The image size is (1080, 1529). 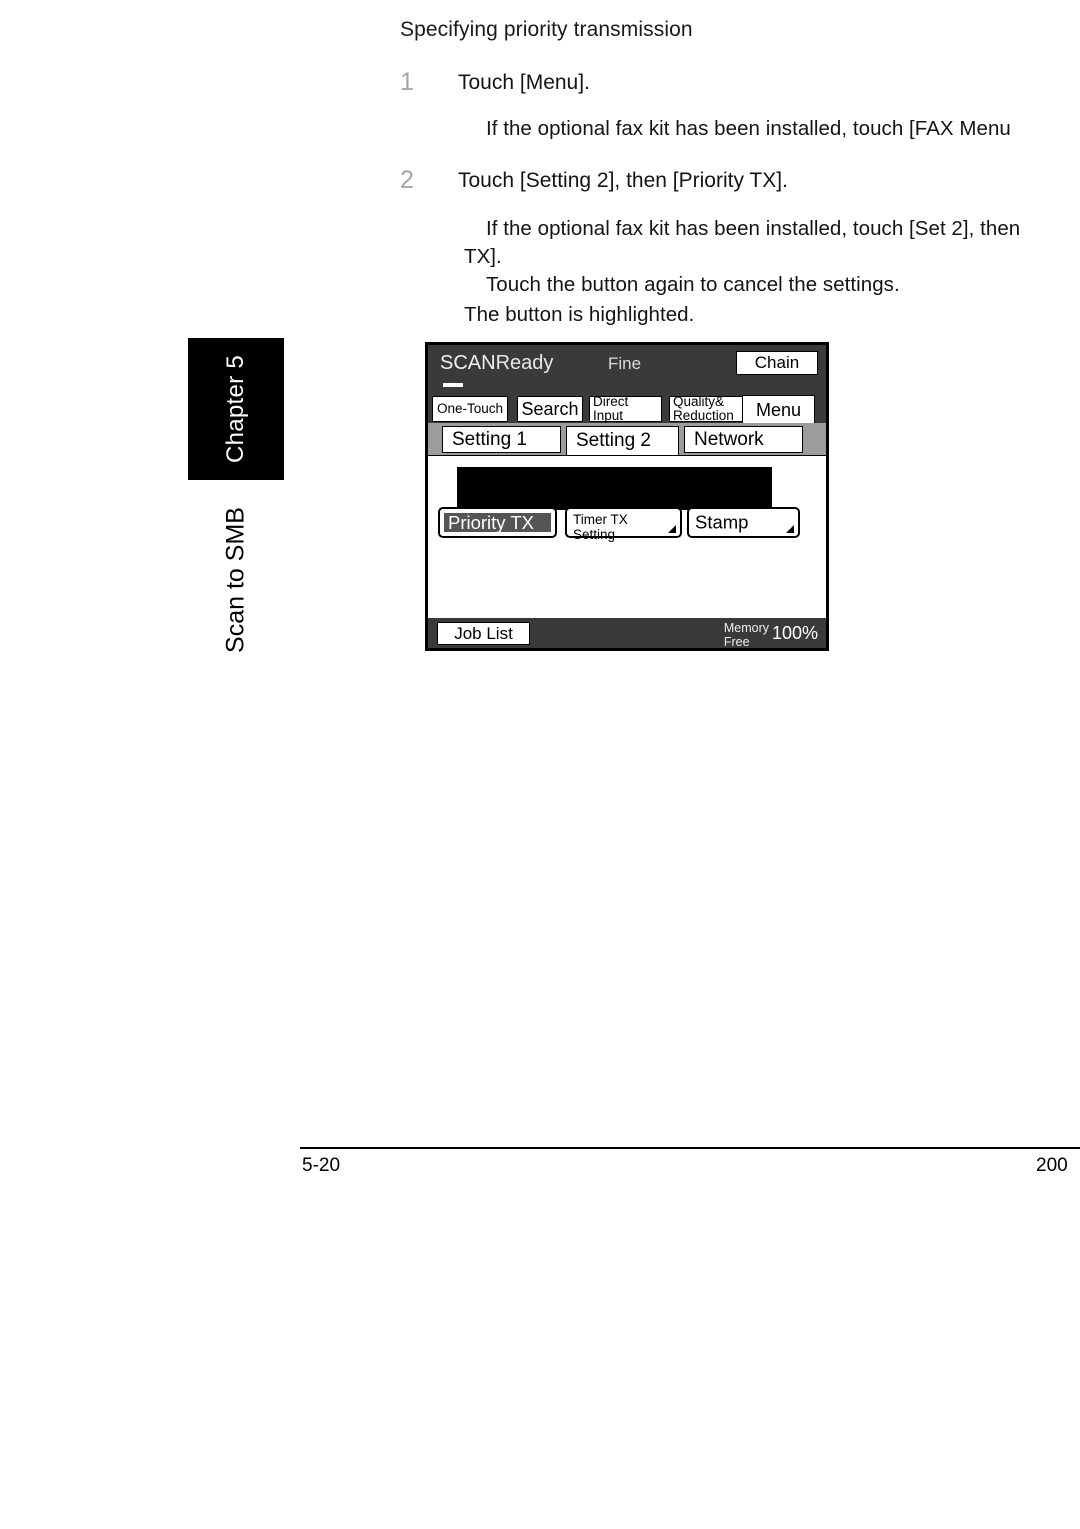 I want to click on step-1-text: Touch [Menu]., so click(x=524, y=82).